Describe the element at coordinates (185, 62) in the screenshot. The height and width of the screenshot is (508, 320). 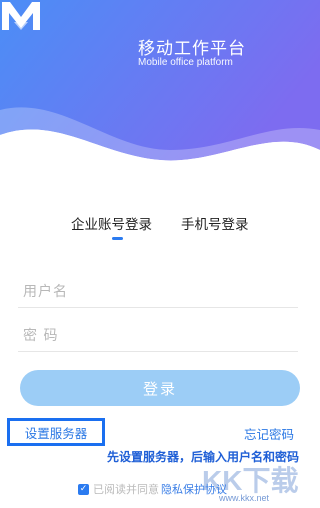
I see `app-subtitle: Mobile office platform` at that location.